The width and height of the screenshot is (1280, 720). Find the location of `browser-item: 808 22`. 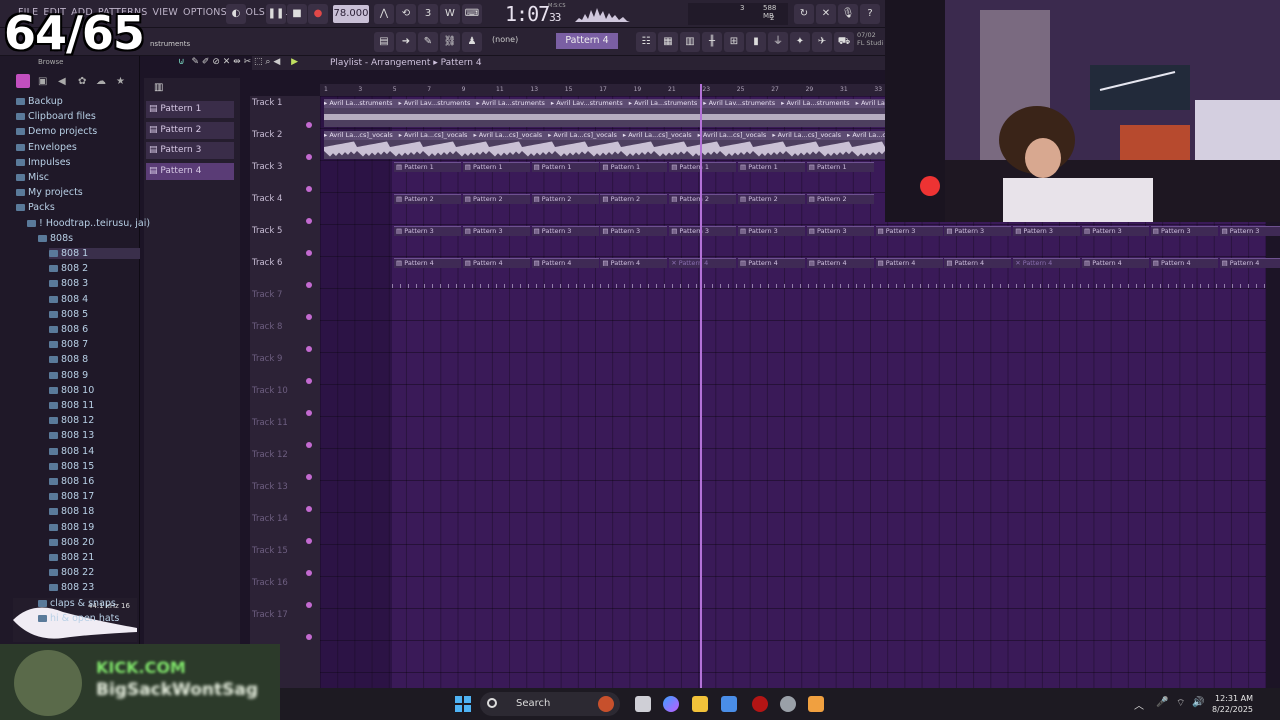

browser-item: 808 22 is located at coordinates (94, 572).